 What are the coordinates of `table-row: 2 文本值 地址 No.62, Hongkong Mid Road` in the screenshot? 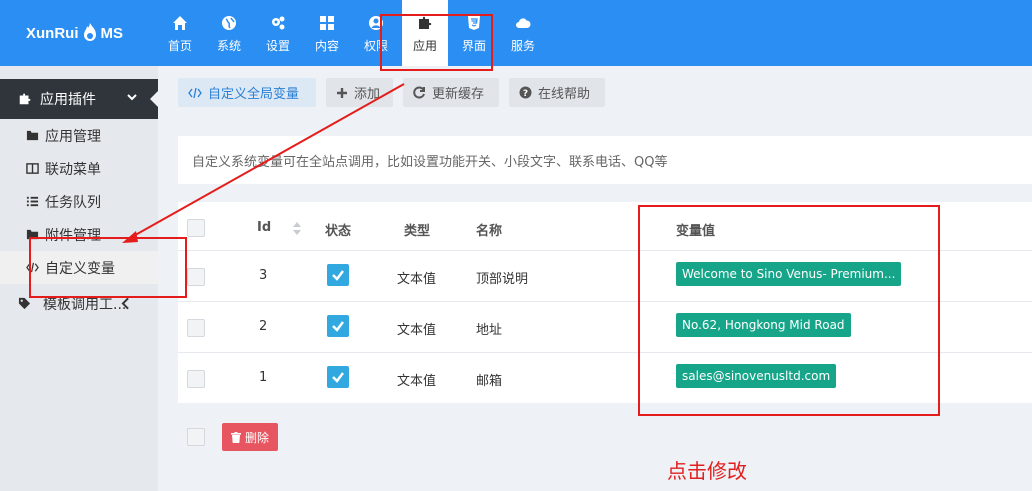 It's located at (605, 326).